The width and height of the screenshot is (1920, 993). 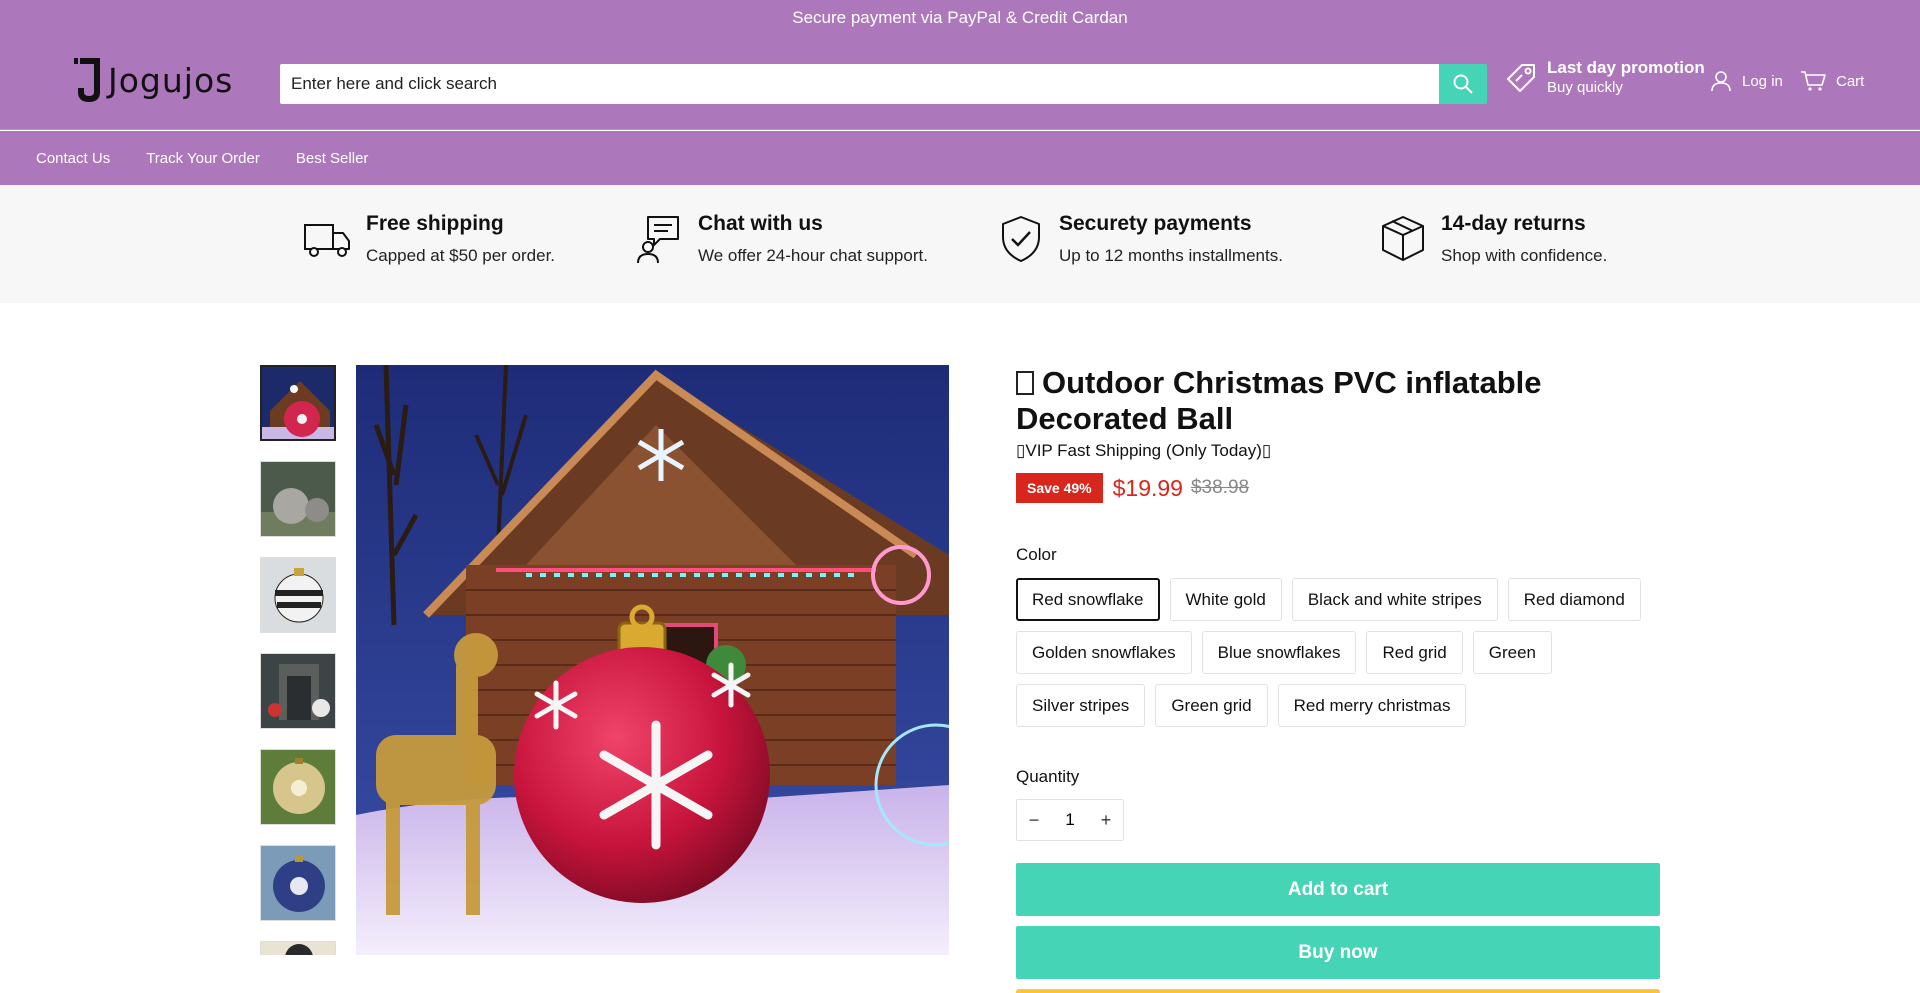 What do you see at coordinates (1144, 450) in the screenshot?
I see `vip-shipping-line: ▯VIP Fast Shipping (Only Today)▯` at bounding box center [1144, 450].